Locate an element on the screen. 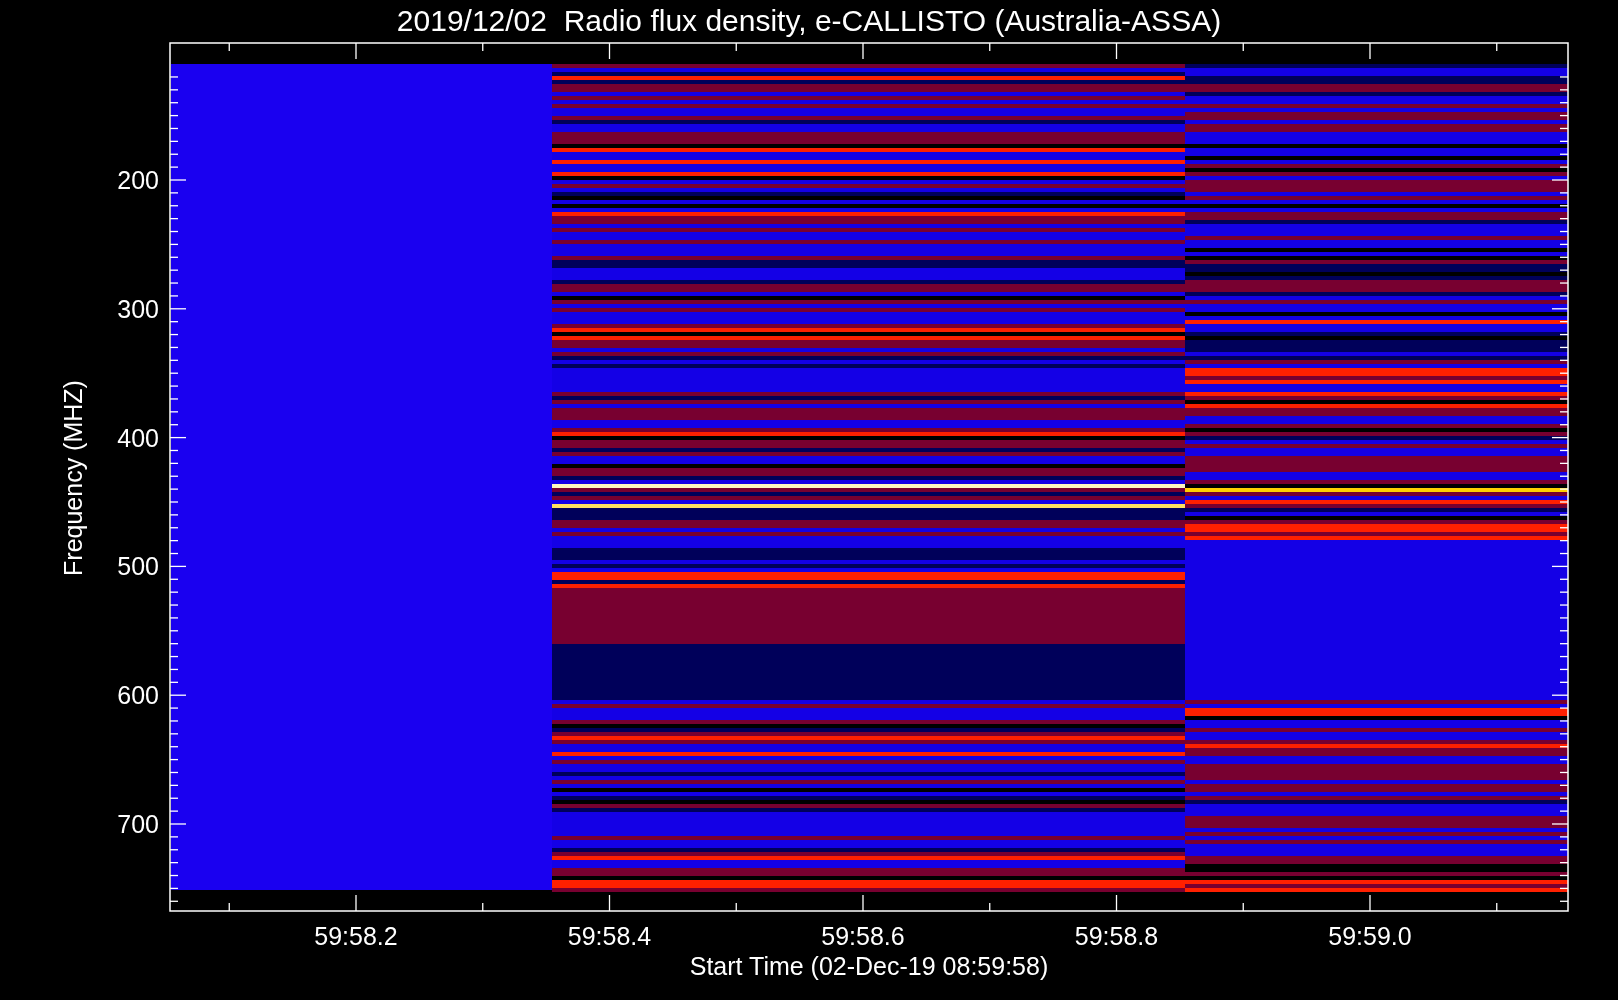 This screenshot has width=1618, height=1000. y-axis-title: Frequency (MHZ) is located at coordinates (73, 478).